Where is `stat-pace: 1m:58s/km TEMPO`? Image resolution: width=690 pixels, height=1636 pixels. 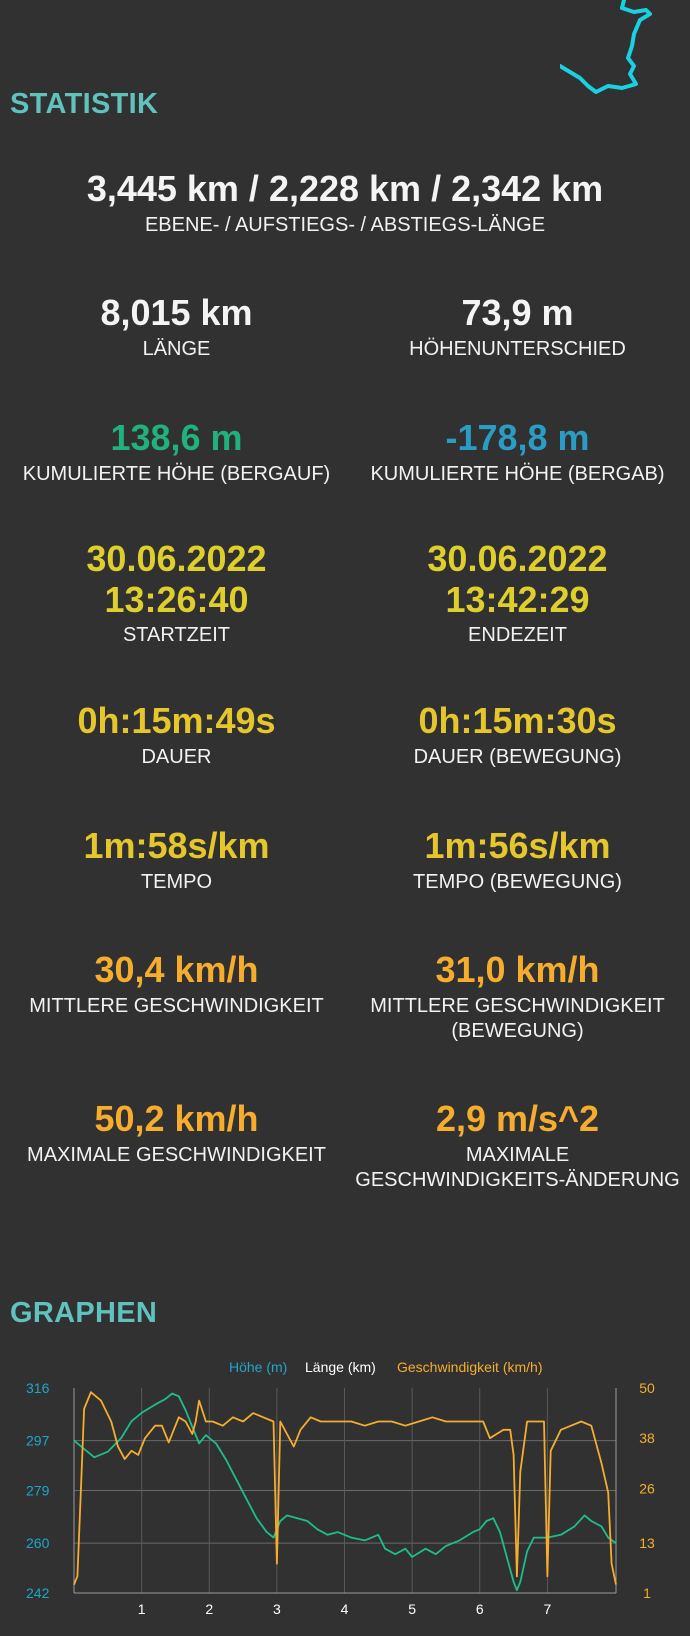
stat-pace: 1m:58s/km TEMPO is located at coordinates (176, 860).